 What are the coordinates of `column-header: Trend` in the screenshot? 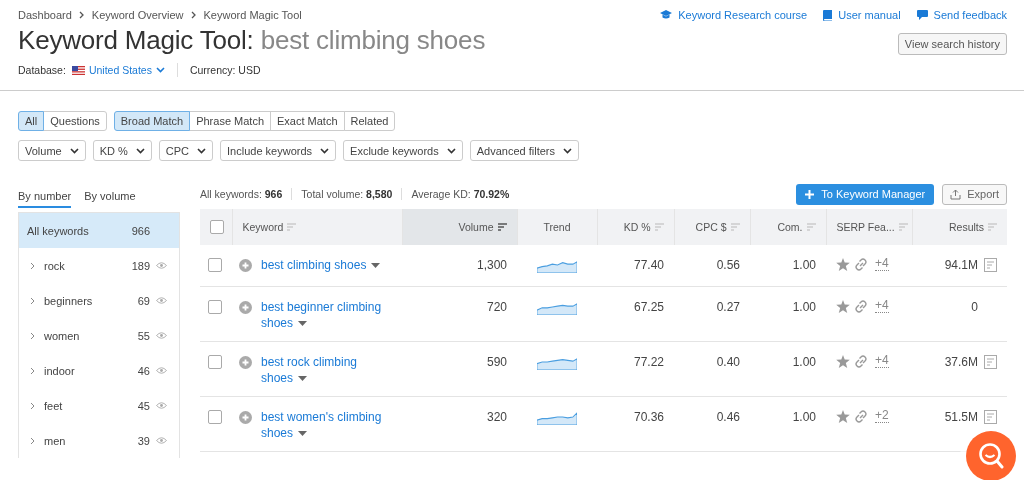 It's located at (557, 227).